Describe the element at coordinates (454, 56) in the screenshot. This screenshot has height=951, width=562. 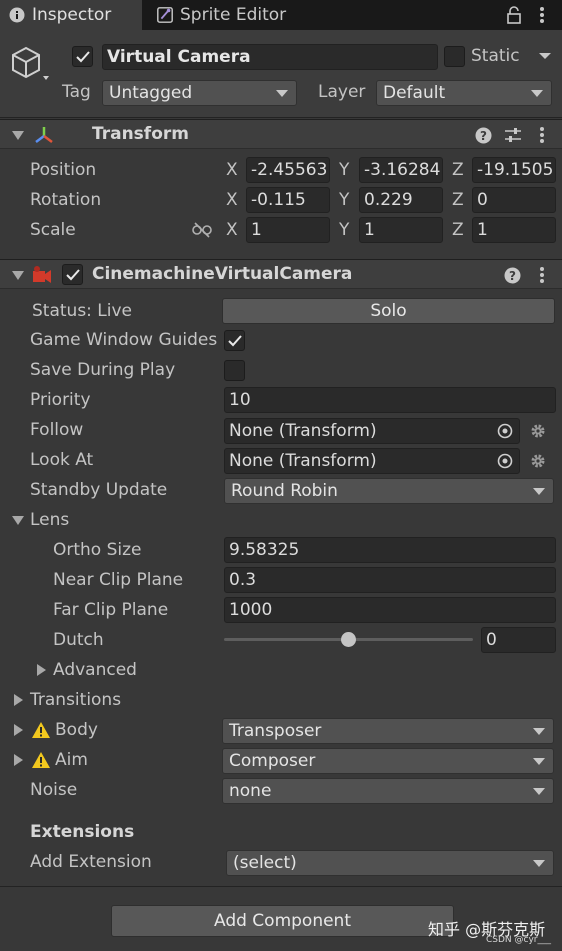
I see `static-checkbox` at that location.